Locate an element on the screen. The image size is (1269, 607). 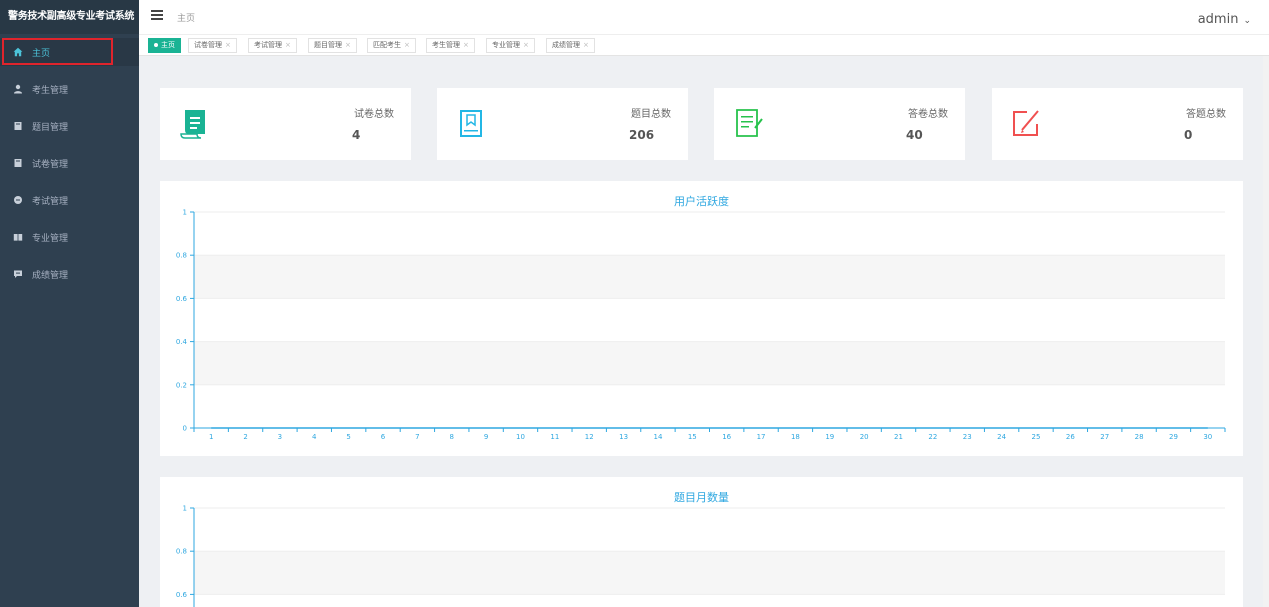
menu-toggle-icon is located at coordinates (157, 16).